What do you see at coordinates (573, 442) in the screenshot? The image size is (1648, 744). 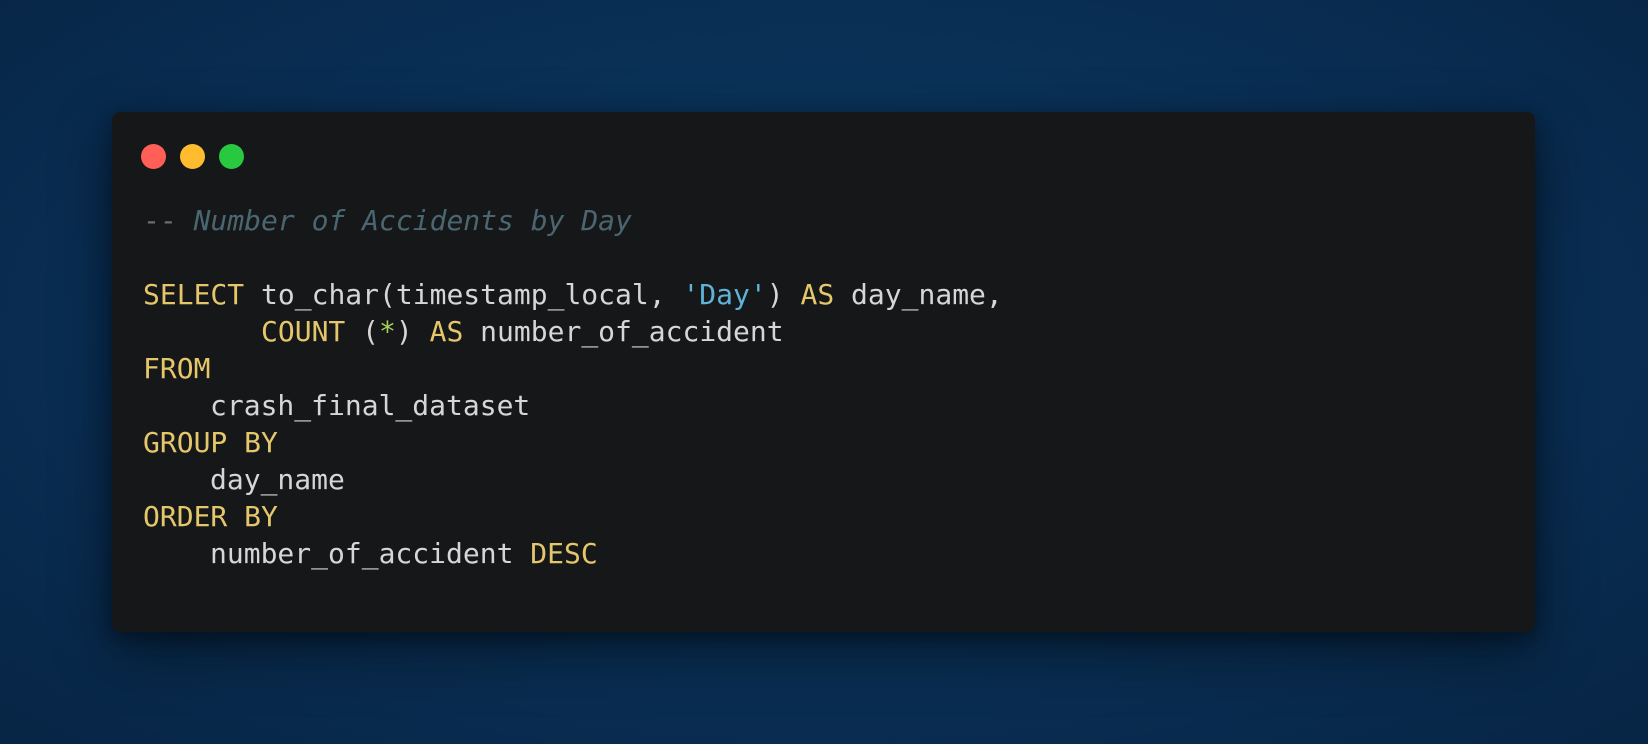 I see `code-line-group-by: GROUP BY` at bounding box center [573, 442].